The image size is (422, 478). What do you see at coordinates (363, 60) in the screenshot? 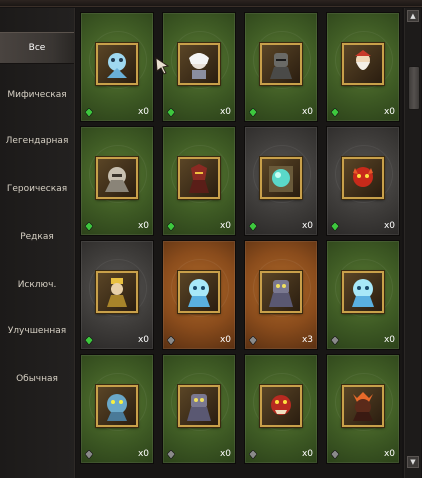
I see `bearded-sage-icon` at bounding box center [363, 60].